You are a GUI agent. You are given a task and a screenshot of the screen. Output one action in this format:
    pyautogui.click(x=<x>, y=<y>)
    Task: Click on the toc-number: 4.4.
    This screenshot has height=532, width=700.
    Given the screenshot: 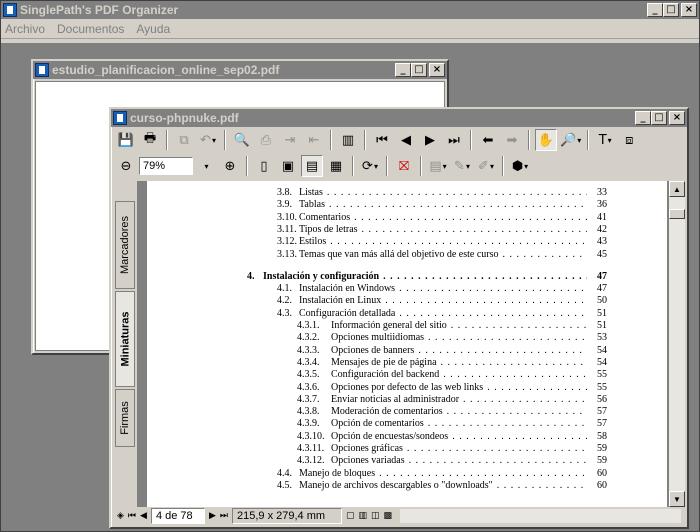 What is the action you would take?
    pyautogui.click(x=284, y=473)
    